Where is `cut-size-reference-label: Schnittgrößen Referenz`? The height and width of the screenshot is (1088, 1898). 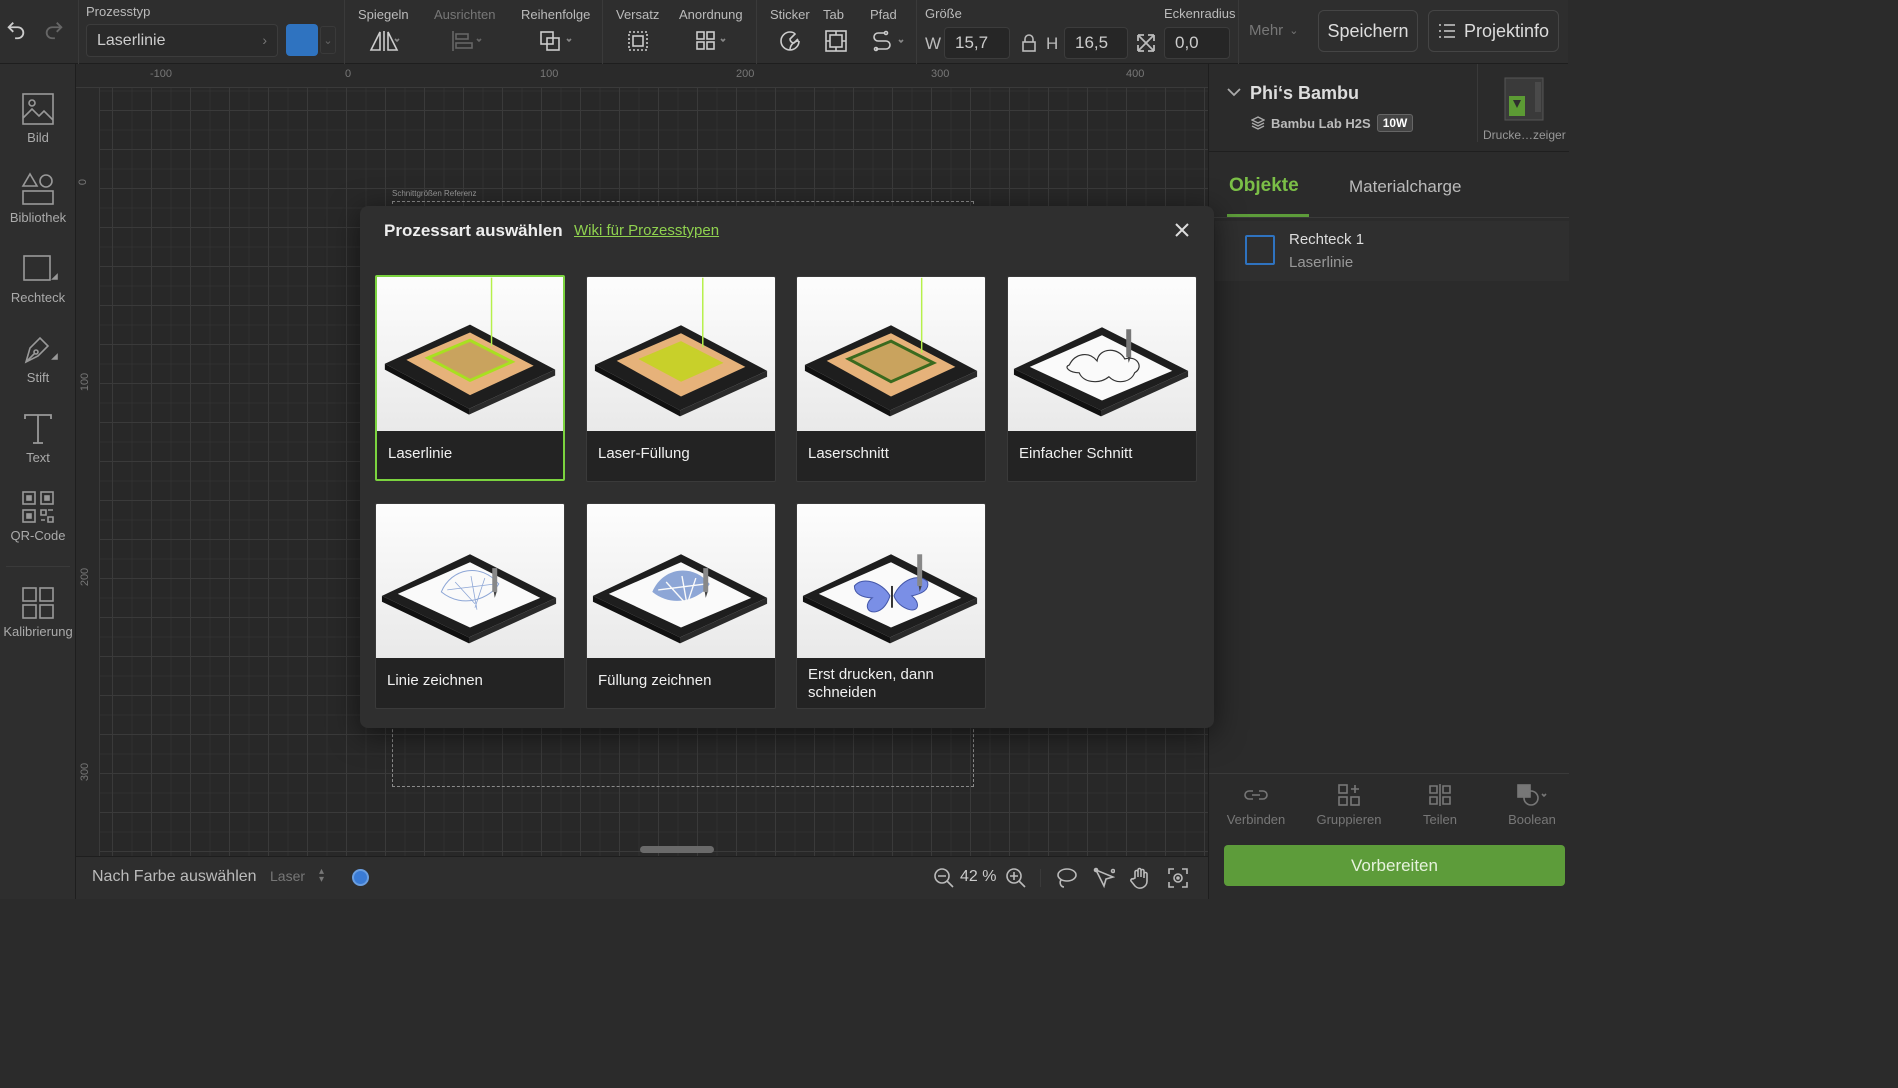 cut-size-reference-label: Schnittgrößen Referenz is located at coordinates (434, 193).